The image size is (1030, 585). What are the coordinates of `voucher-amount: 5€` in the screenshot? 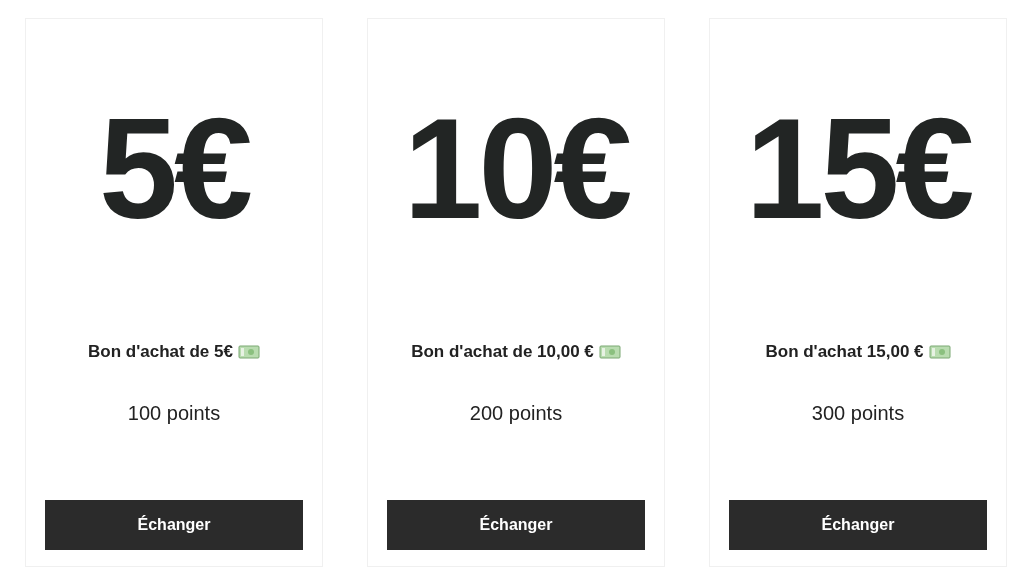 It's located at (174, 169).